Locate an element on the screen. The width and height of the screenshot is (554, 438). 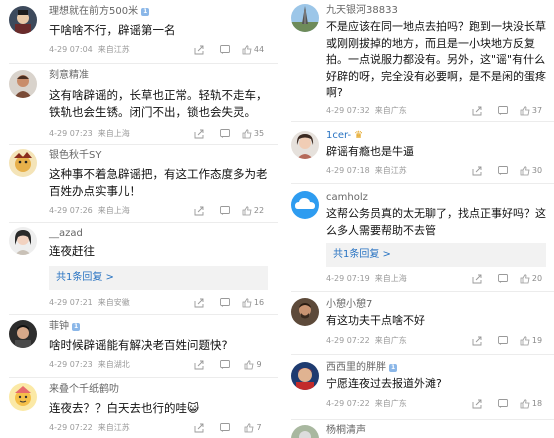
like-button: 22 is located at coordinates (253, 211).